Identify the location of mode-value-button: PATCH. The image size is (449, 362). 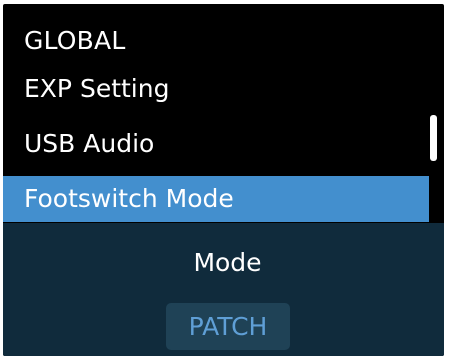
(228, 326).